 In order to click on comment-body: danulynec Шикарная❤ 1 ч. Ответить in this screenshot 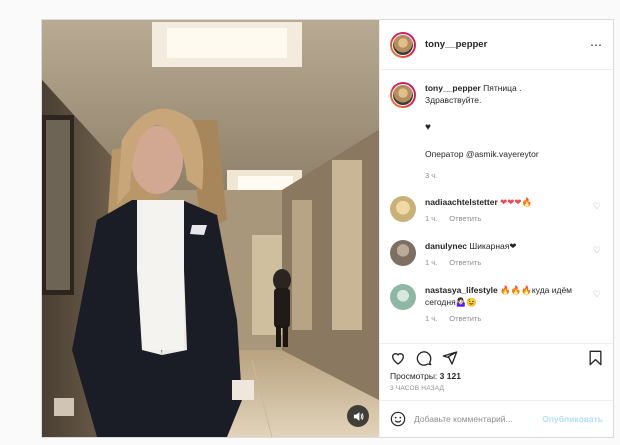, I will do `click(509, 254)`.